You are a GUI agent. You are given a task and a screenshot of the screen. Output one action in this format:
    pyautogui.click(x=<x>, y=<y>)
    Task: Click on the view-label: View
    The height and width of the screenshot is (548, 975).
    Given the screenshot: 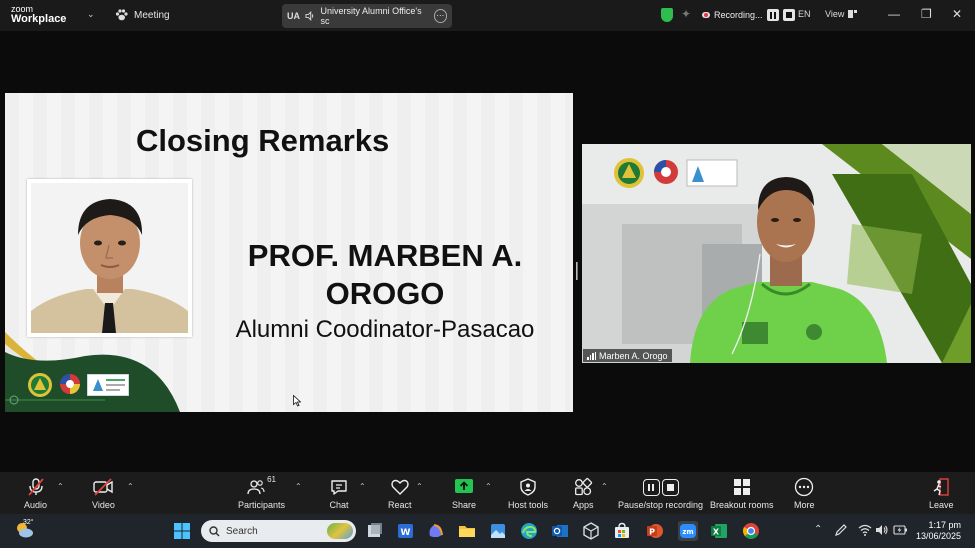 What is the action you would take?
    pyautogui.click(x=835, y=14)
    